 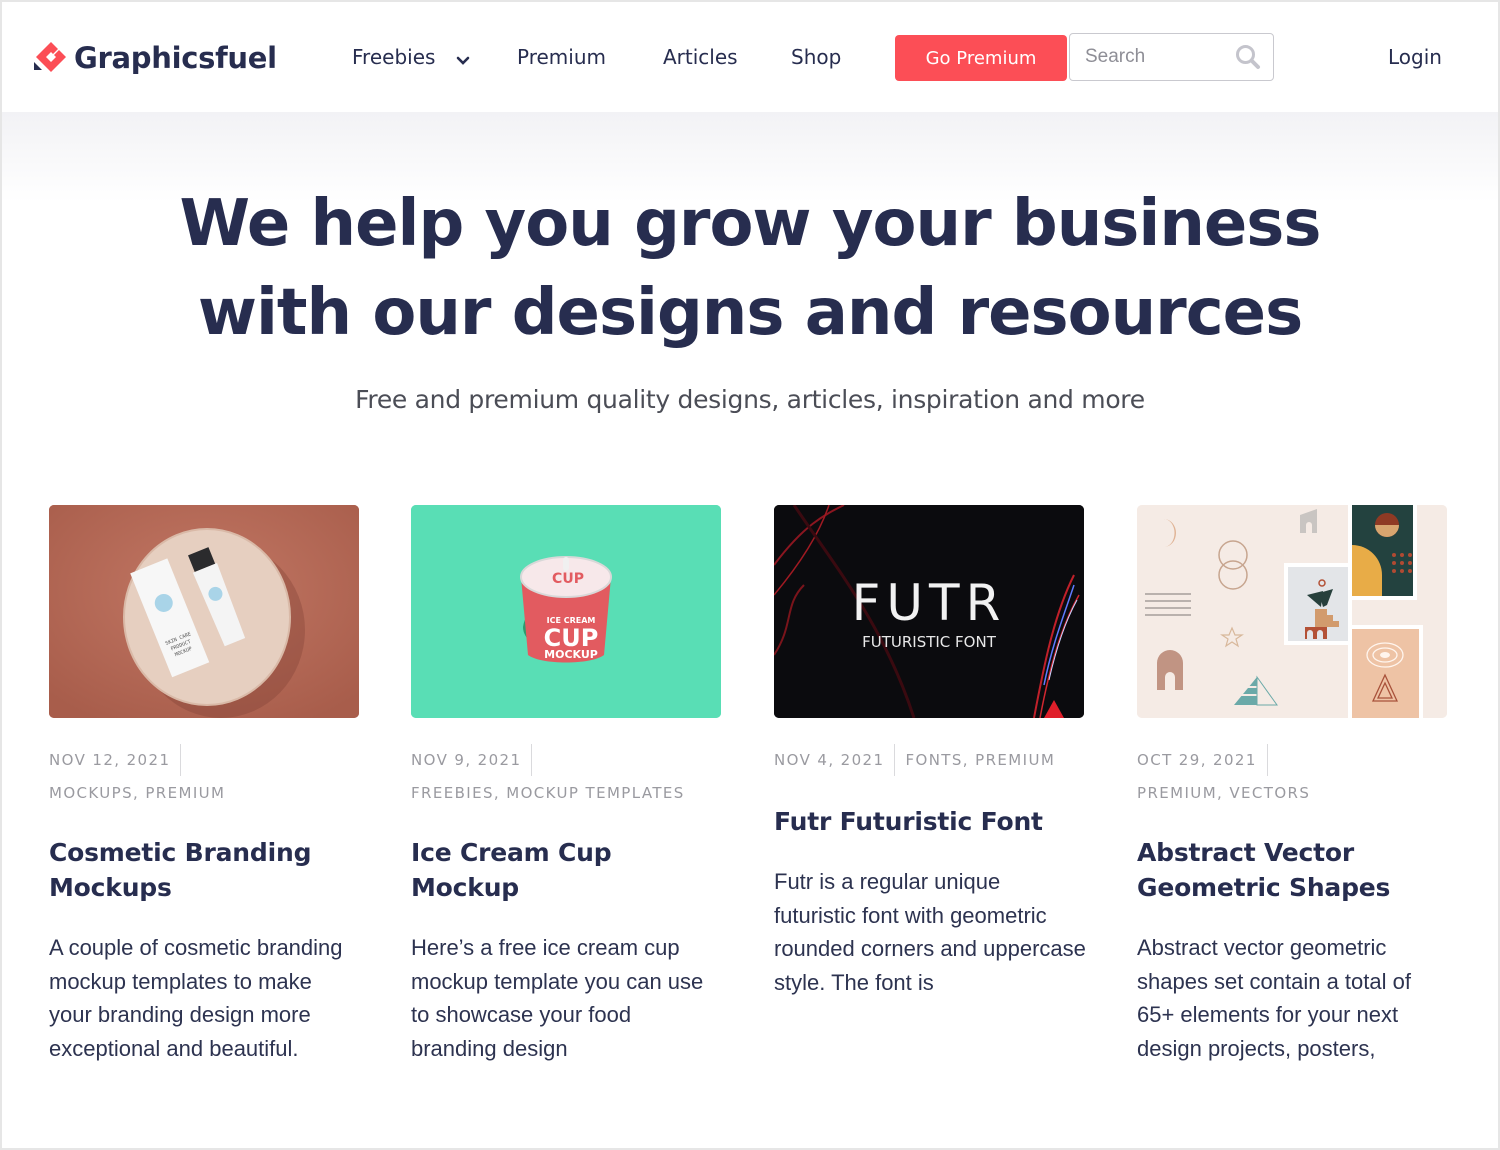 I want to click on post-title: Futr Futuristic Font, so click(x=929, y=821).